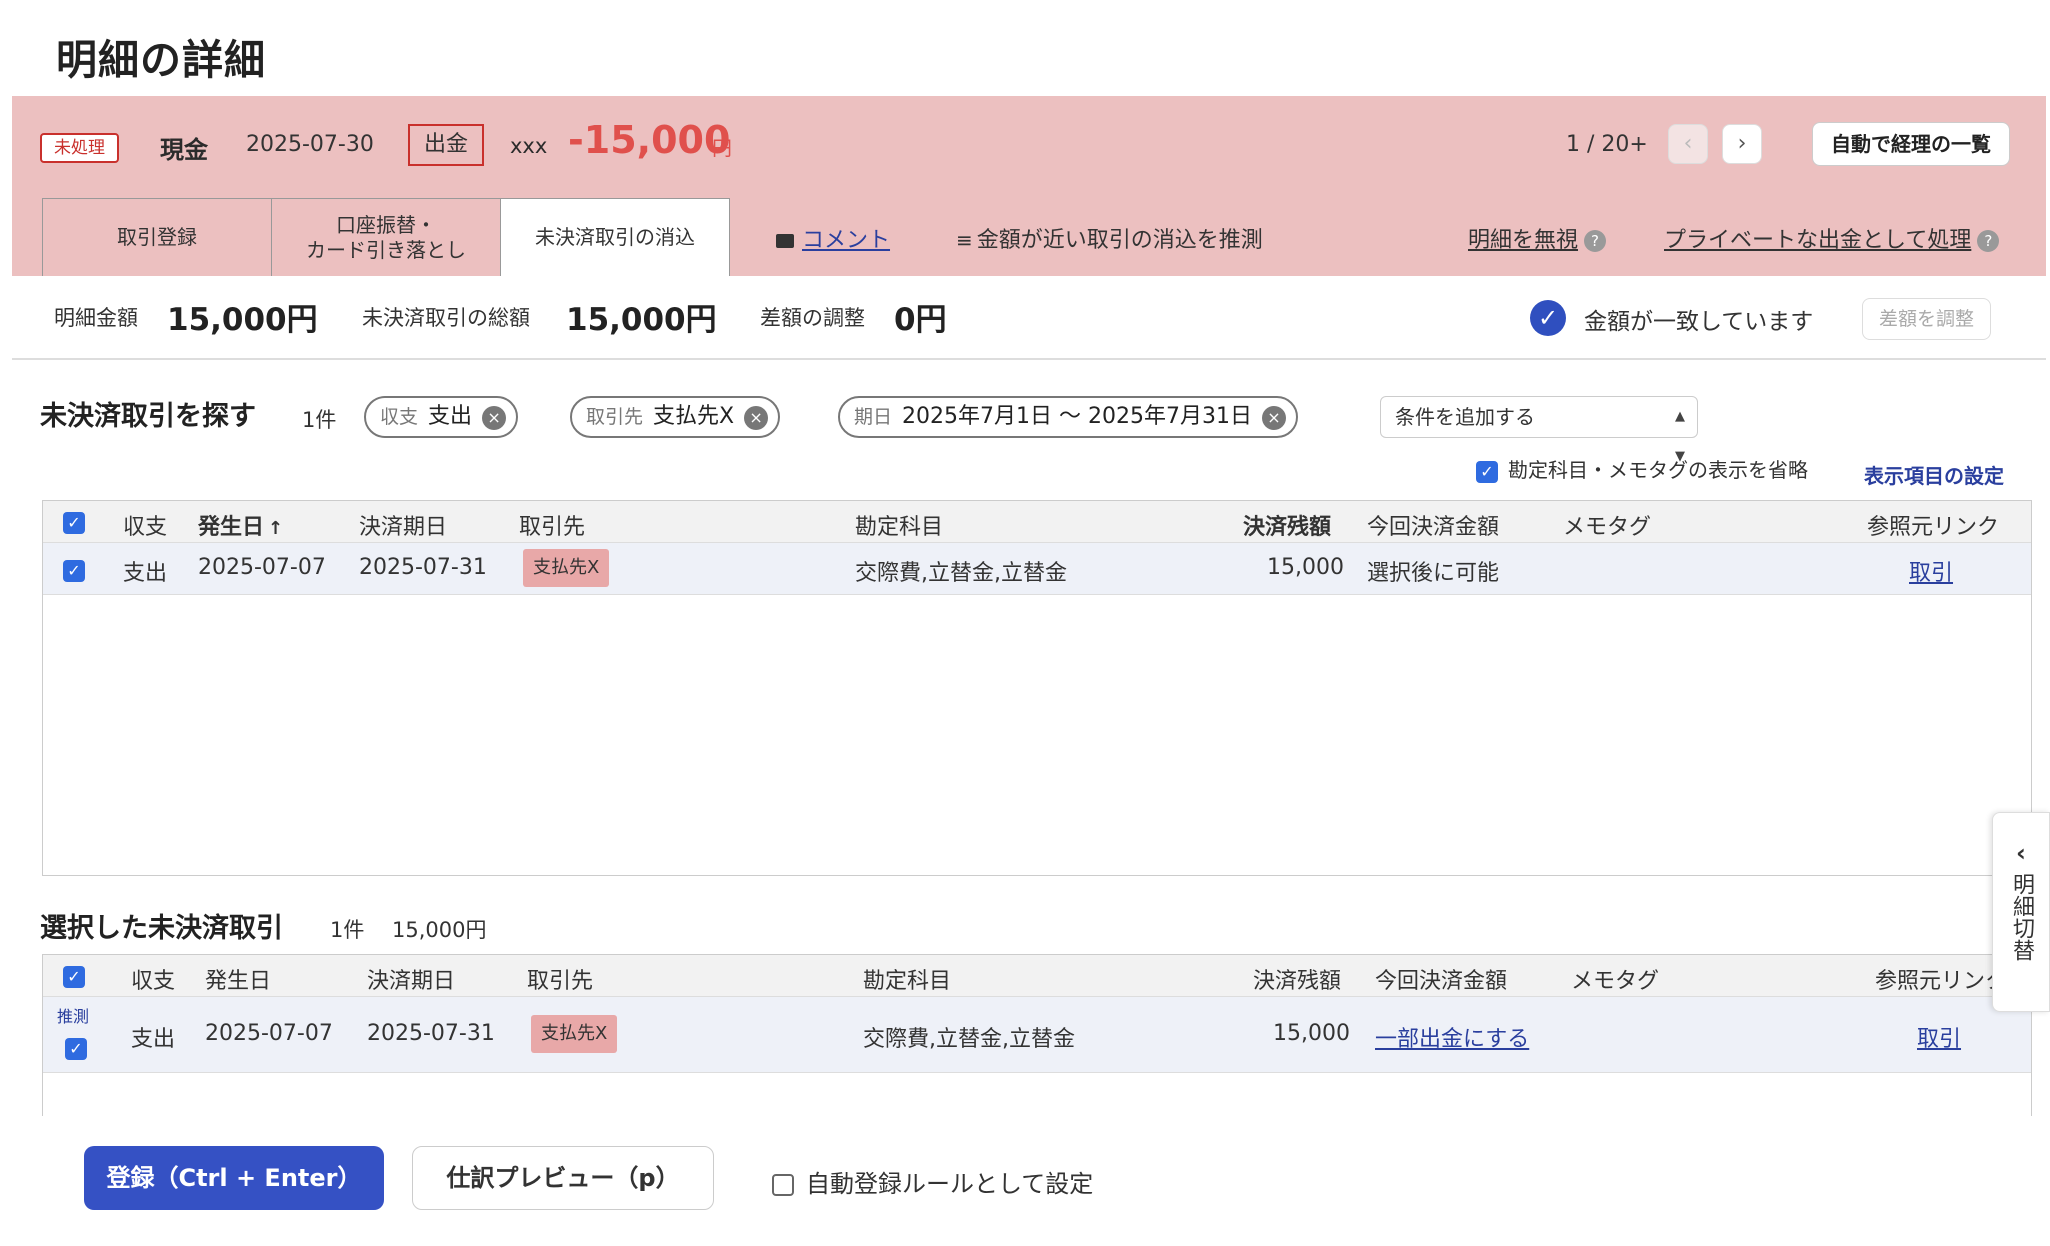  I want to click on chip-value: 支払先X, so click(694, 416).